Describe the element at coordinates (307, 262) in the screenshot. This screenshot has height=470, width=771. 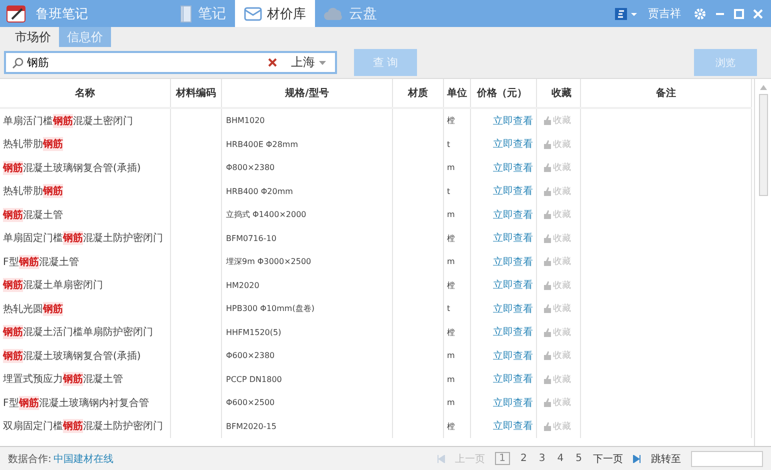
I see `table-cell: 埋深9m Φ3000×2500` at that location.